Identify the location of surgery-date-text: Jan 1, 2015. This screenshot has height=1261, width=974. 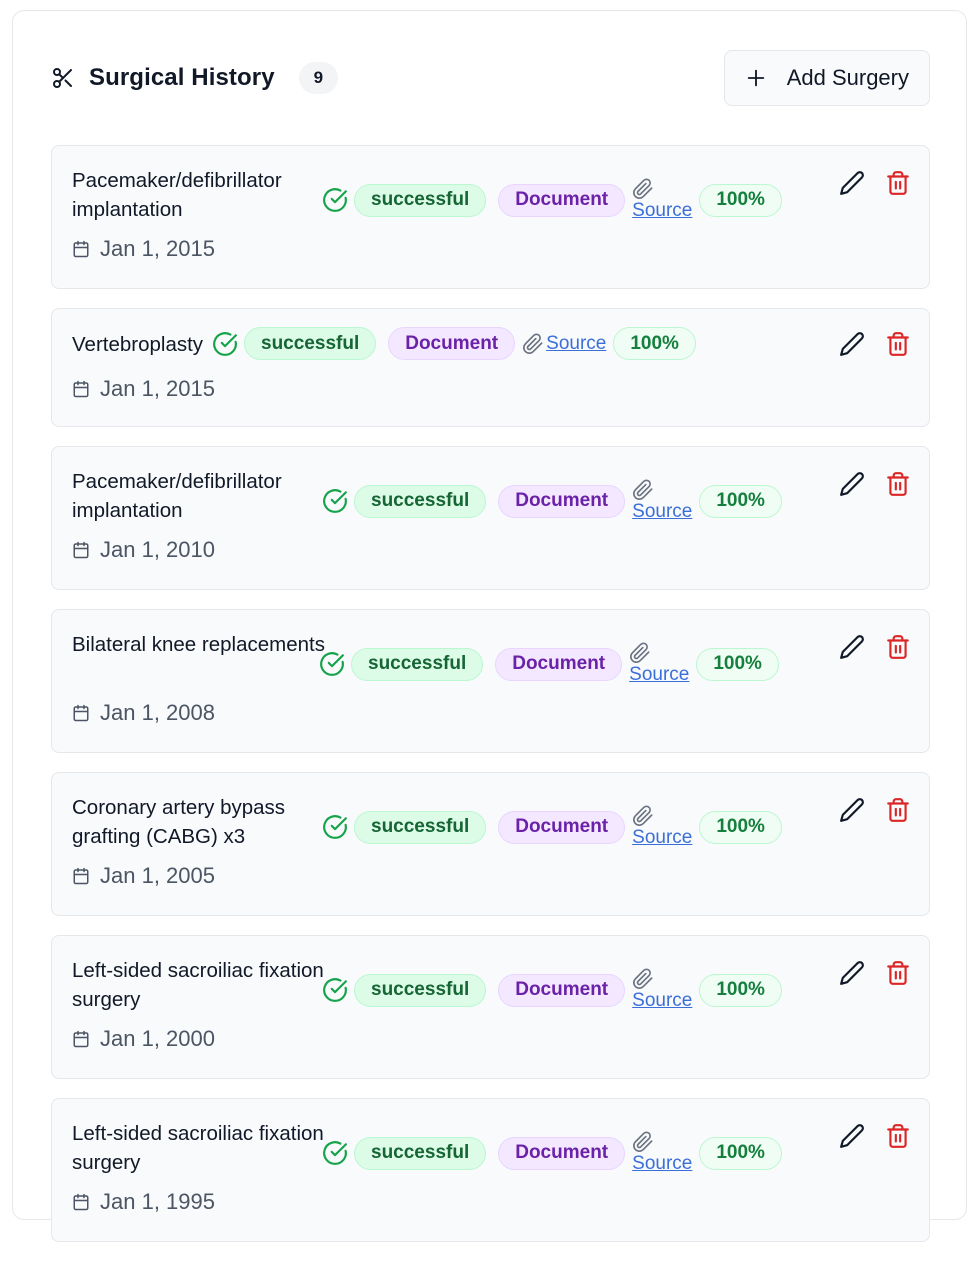
(157, 388).